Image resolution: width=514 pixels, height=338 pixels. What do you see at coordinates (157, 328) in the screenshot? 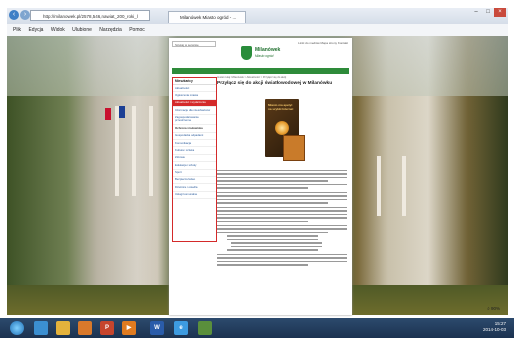
I see `word-icon: W` at bounding box center [157, 328].